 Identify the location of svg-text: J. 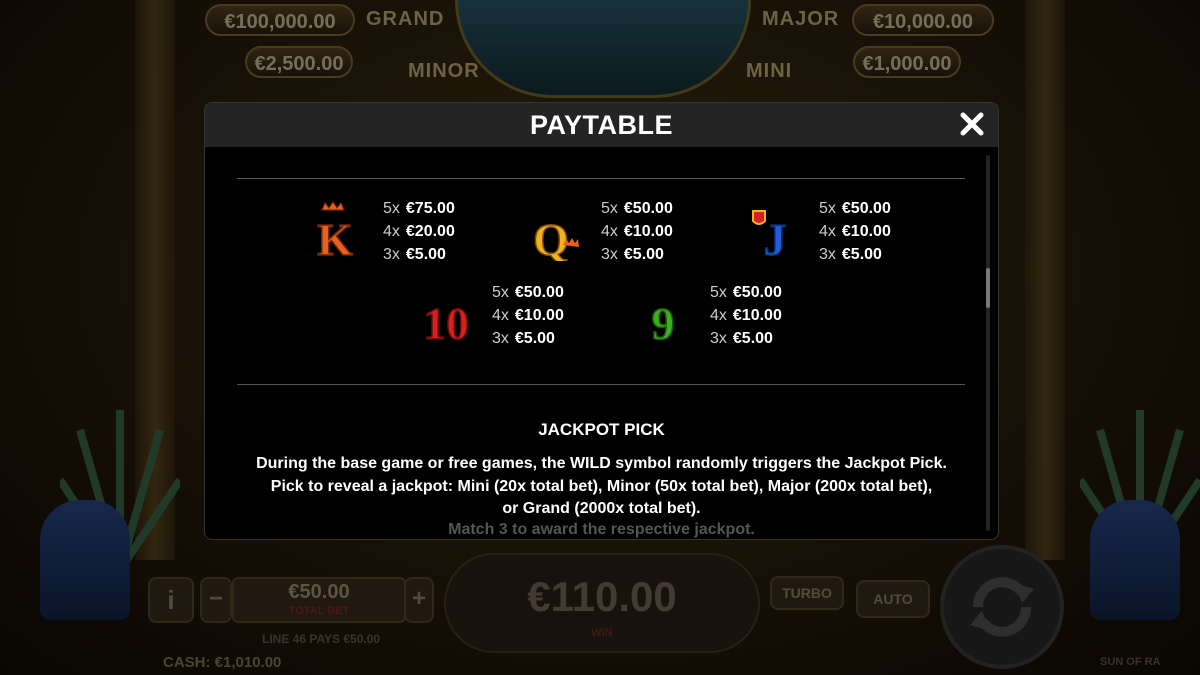
(775, 237).